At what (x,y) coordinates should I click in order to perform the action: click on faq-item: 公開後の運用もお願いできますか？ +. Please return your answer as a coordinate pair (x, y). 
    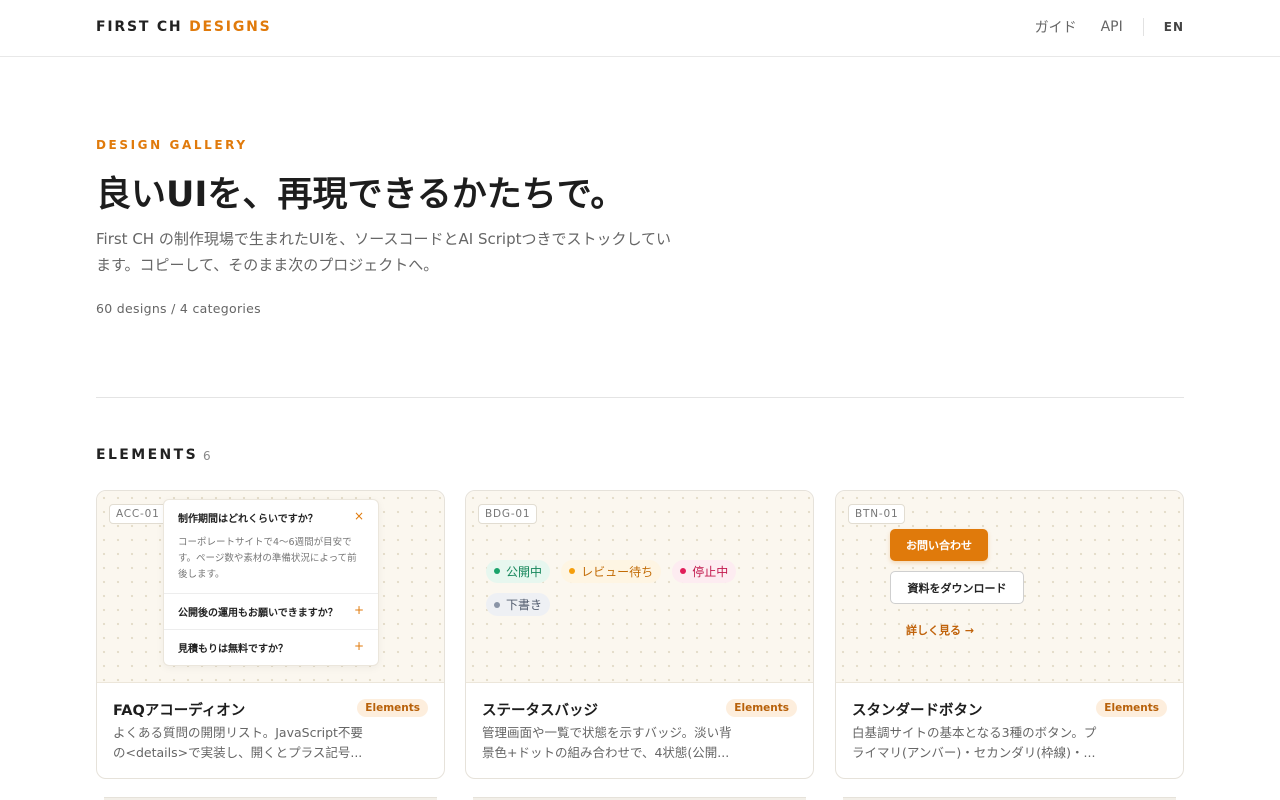
    Looking at the image, I should click on (271, 612).